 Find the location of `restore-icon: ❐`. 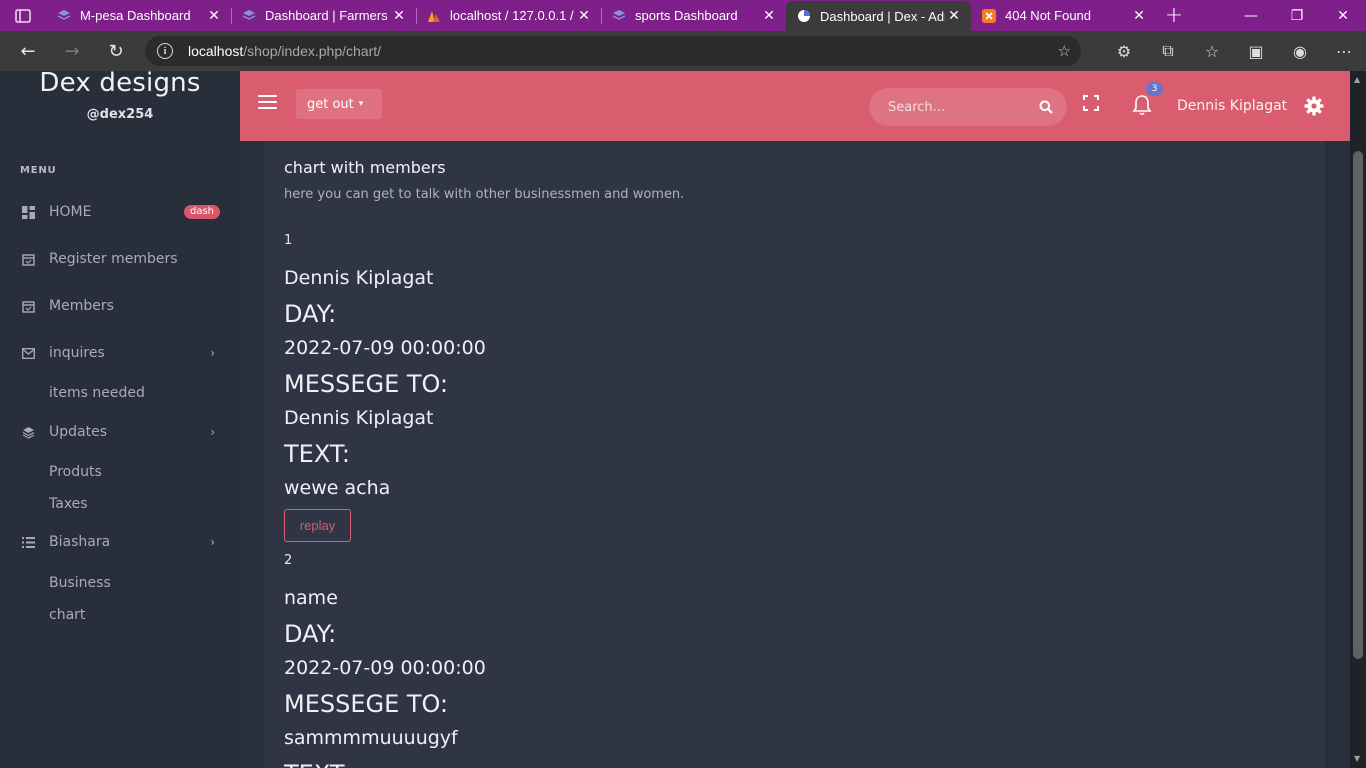

restore-icon: ❐ is located at coordinates (1297, 15).